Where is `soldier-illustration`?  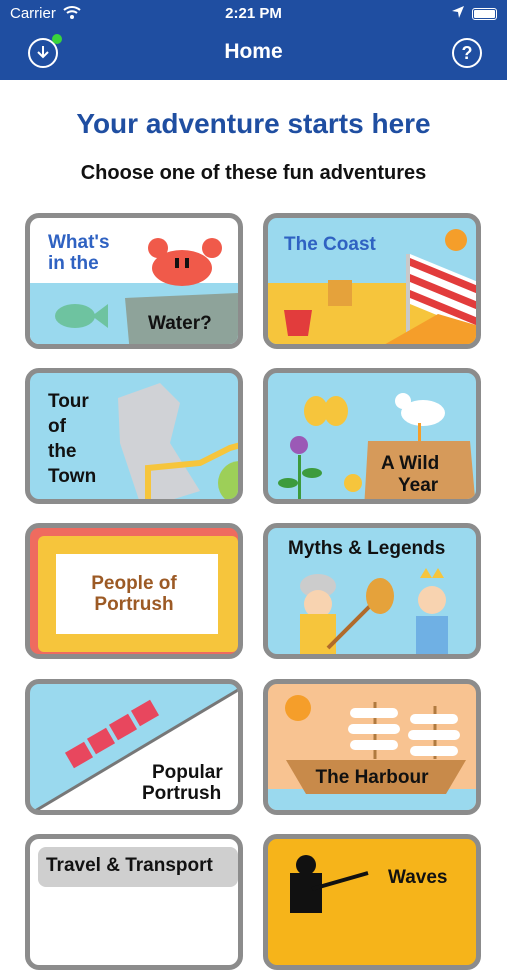 soldier-illustration is located at coordinates (329, 884).